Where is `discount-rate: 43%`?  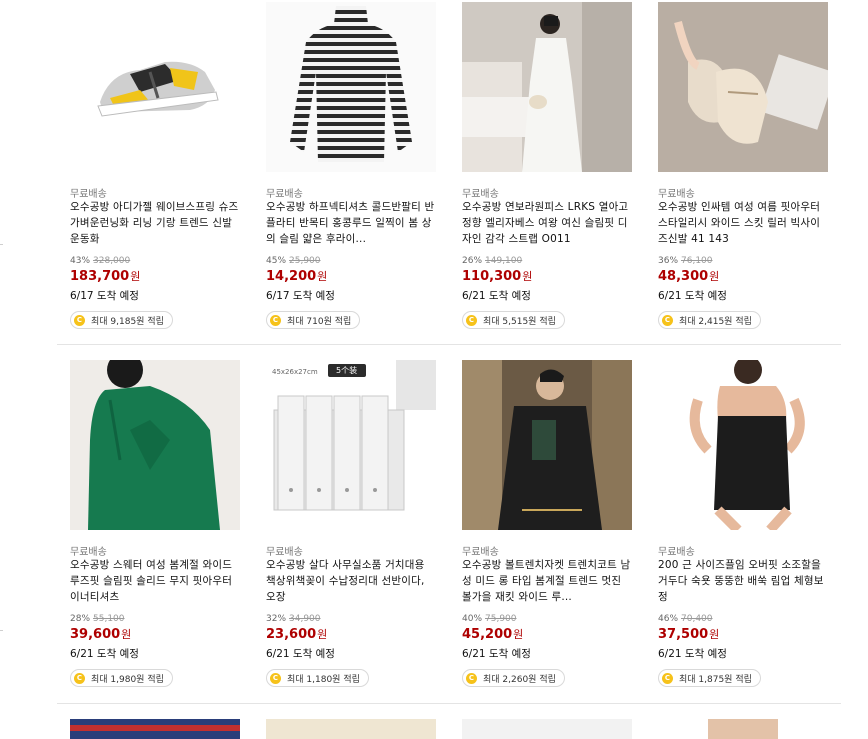 discount-rate: 43% is located at coordinates (80, 261).